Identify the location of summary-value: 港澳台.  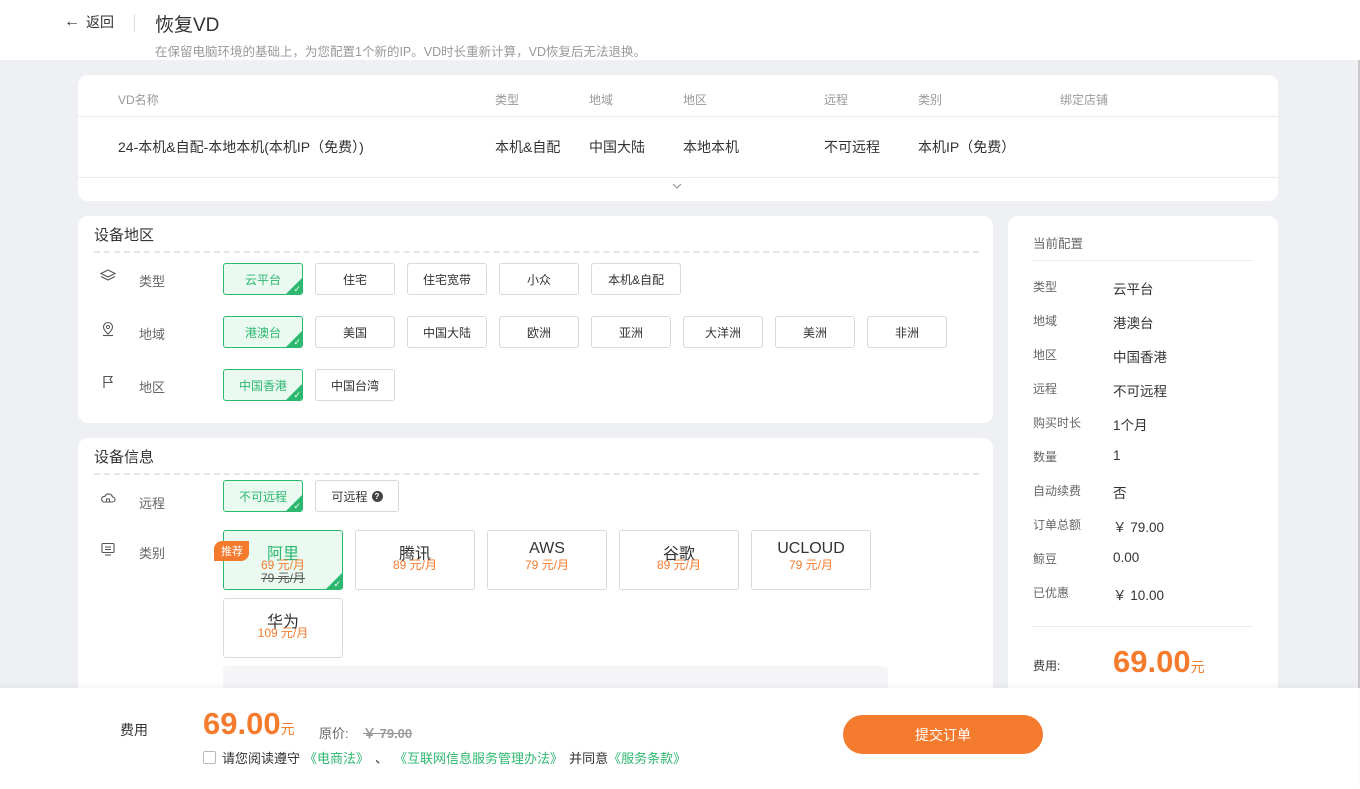
(1133, 323).